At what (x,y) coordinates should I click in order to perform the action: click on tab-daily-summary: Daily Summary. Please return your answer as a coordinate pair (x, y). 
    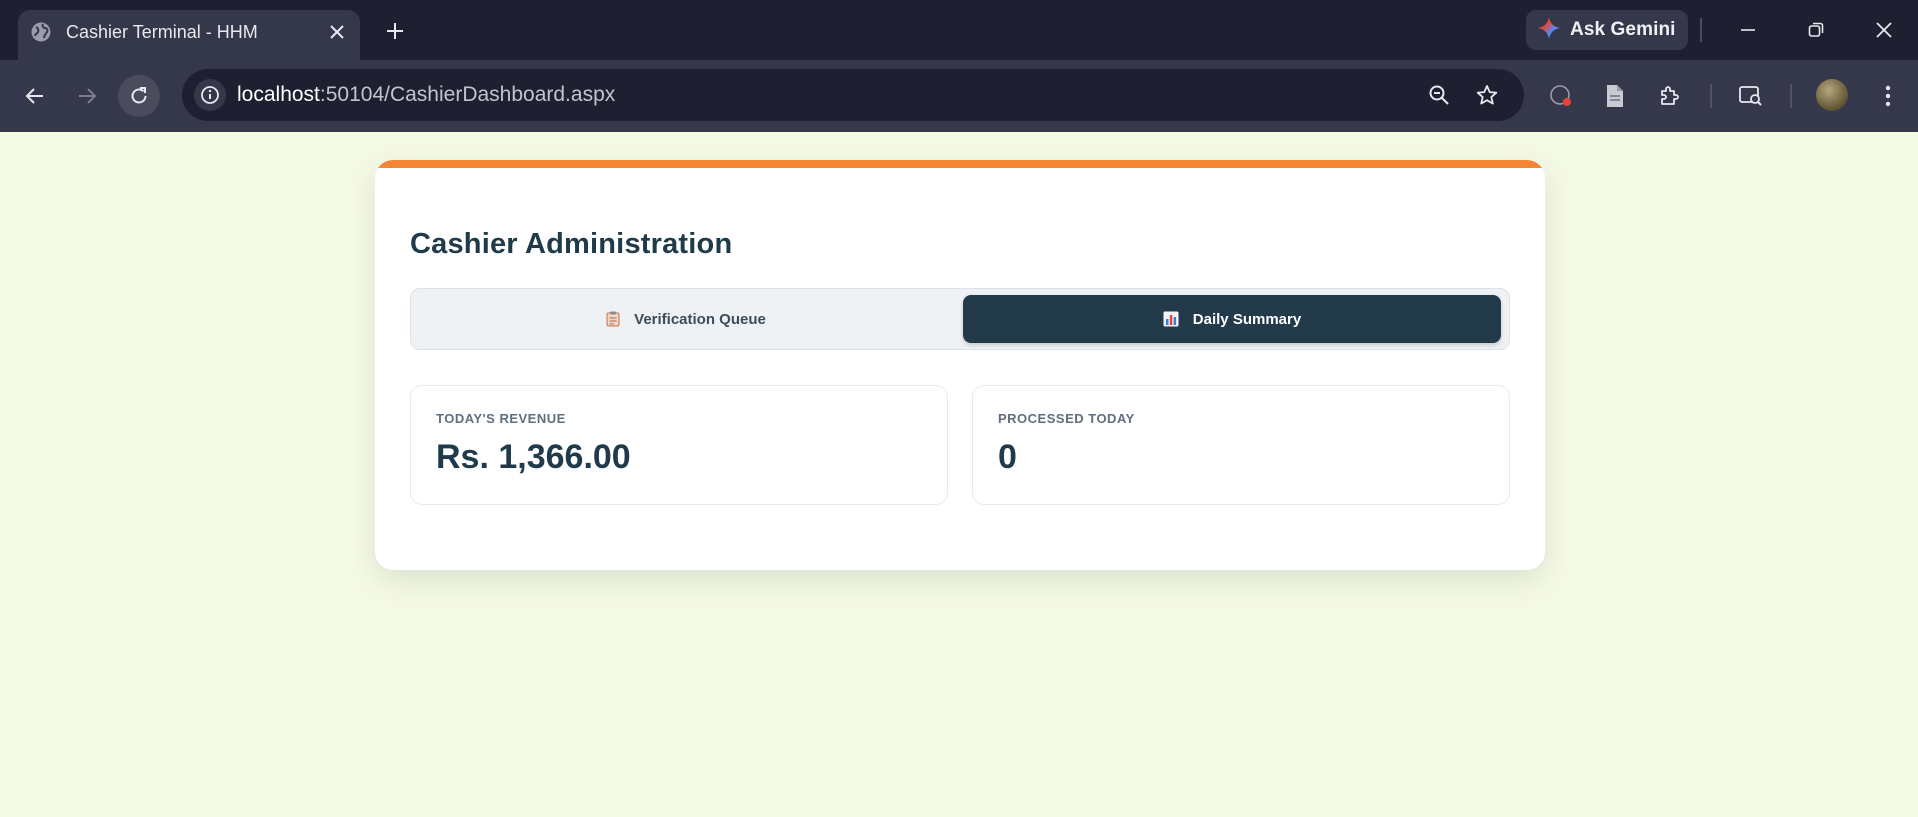
    Looking at the image, I should click on (1232, 319).